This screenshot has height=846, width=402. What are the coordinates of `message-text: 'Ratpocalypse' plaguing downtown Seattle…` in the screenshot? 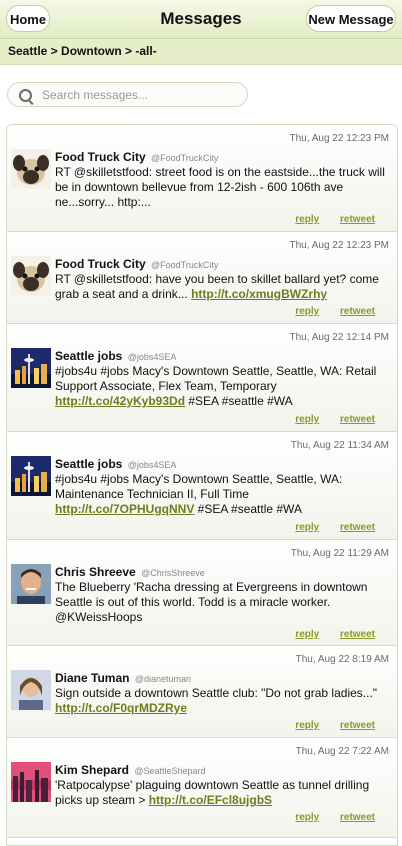 It's located at (220, 793).